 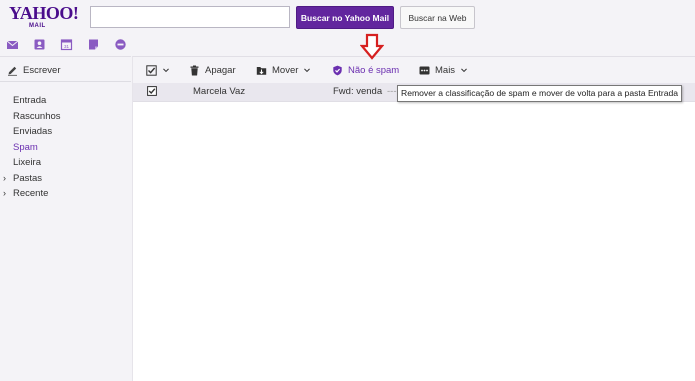 What do you see at coordinates (219, 91) in the screenshot?
I see `message-sender: Marcela Vaz` at bounding box center [219, 91].